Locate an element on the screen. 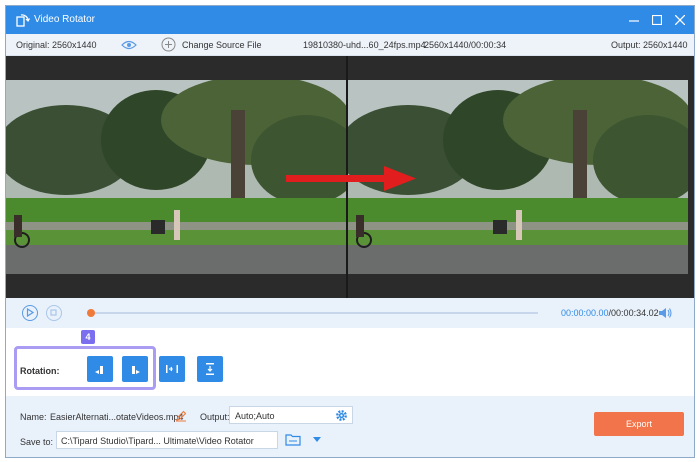 This screenshot has height=462, width=700. time-display: 00:00:00.00/00:00:34.02 is located at coordinates (610, 313).